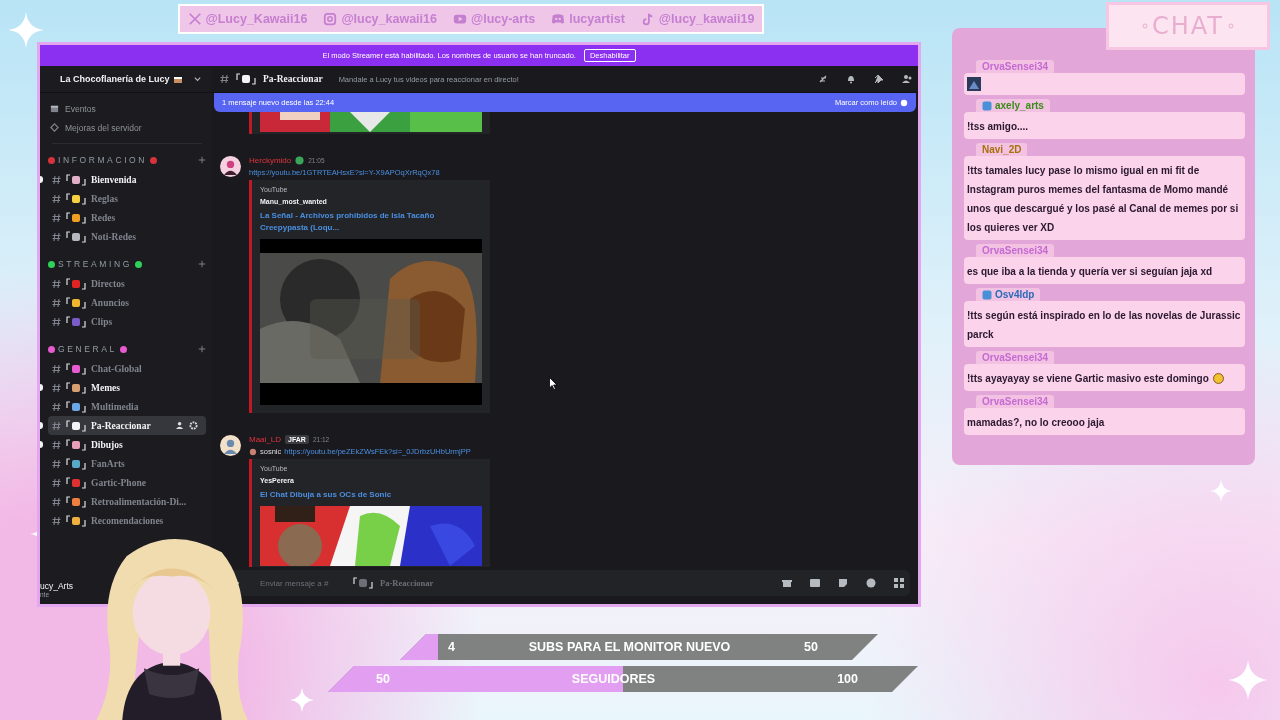  Describe the element at coordinates (389, 19) in the screenshot. I see `social-handle: @lucy_kawaii16` at that location.